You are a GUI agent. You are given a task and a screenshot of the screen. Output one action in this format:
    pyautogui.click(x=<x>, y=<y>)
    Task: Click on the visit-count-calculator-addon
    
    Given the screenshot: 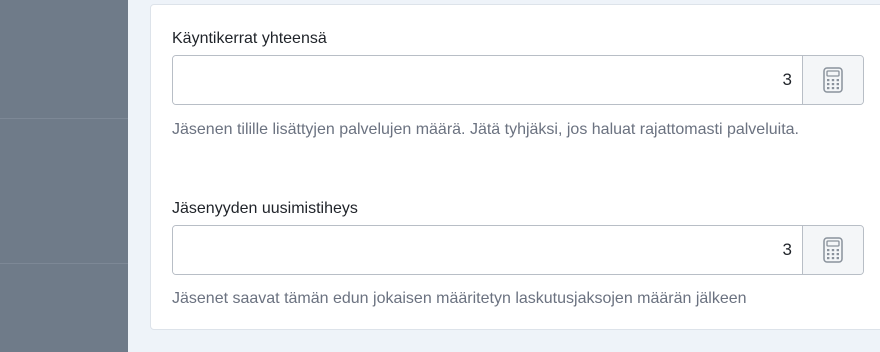 What is the action you would take?
    pyautogui.click(x=832, y=80)
    